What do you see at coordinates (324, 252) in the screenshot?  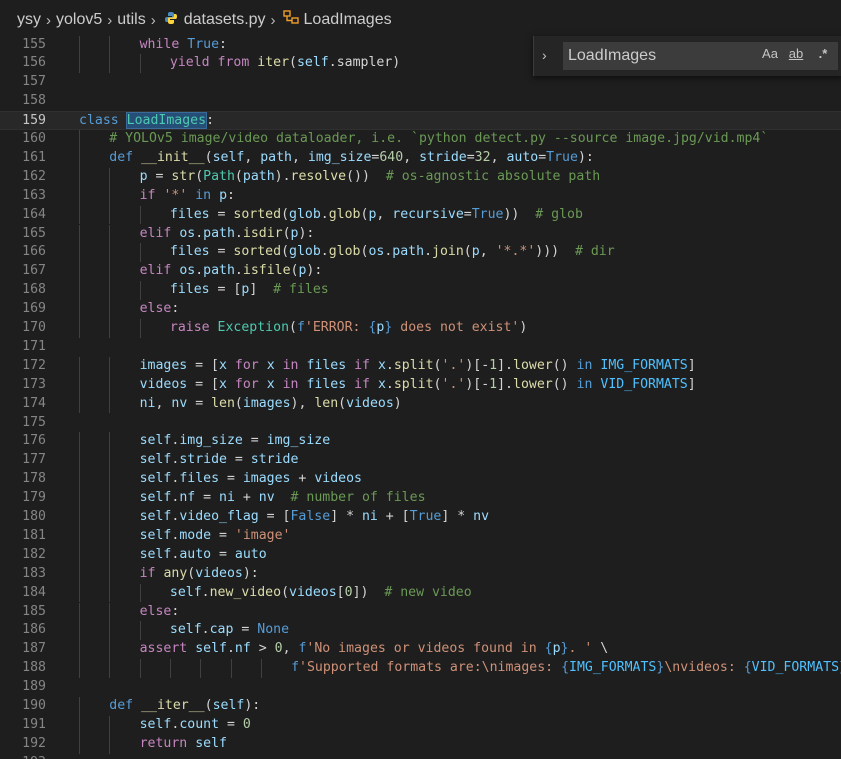 I see `code-token: .` at bounding box center [324, 252].